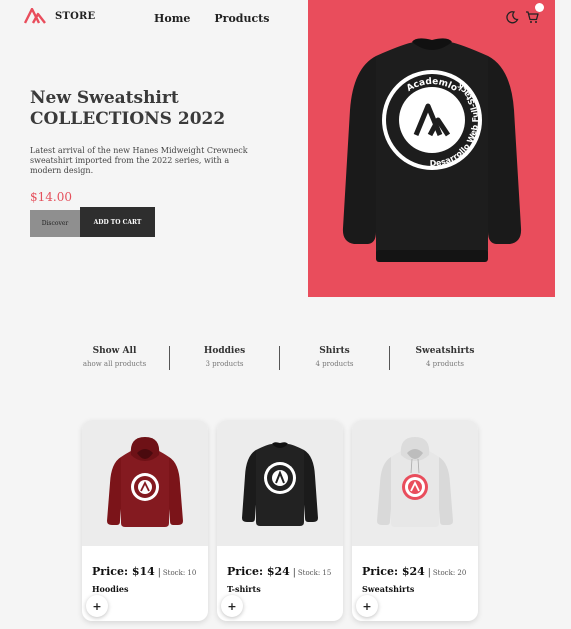 This screenshot has width=571, height=629. I want to click on filter-title: Hoddies, so click(224, 351).